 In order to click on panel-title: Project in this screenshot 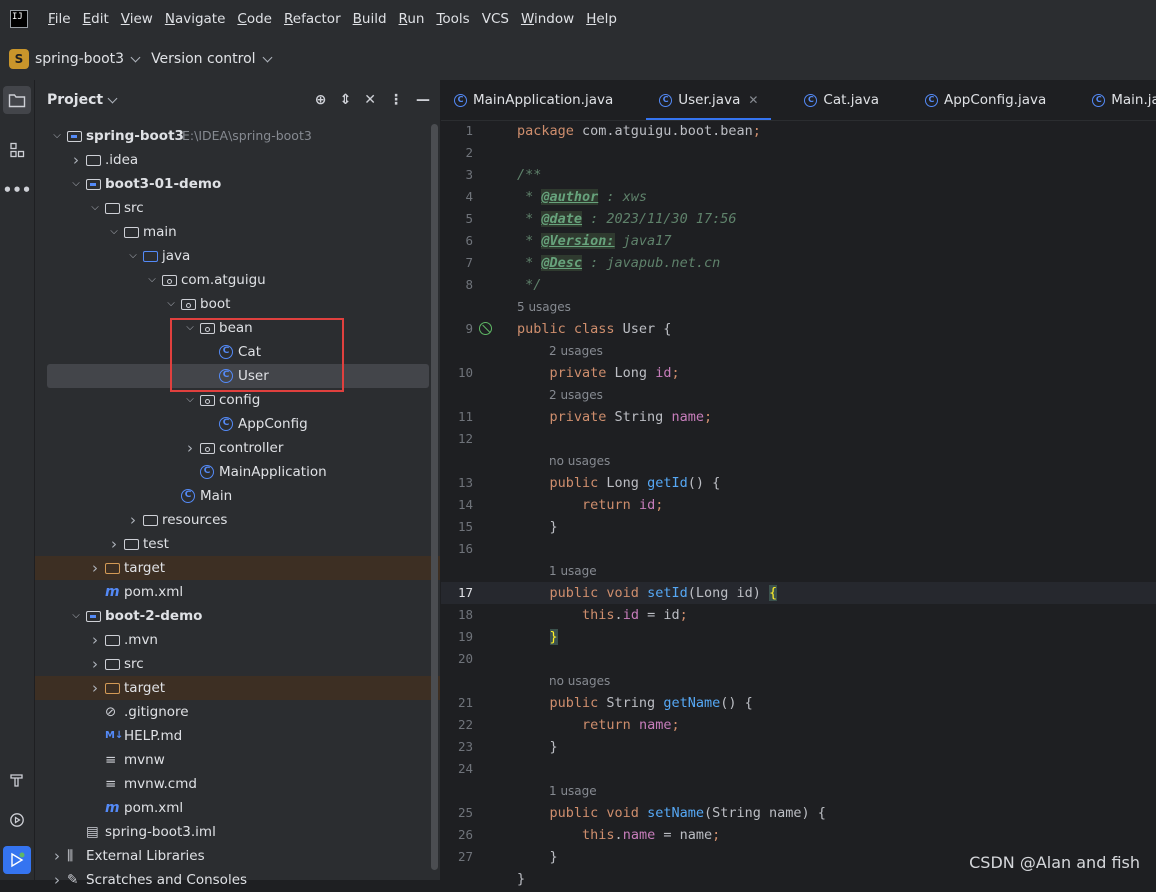, I will do `click(75, 100)`.